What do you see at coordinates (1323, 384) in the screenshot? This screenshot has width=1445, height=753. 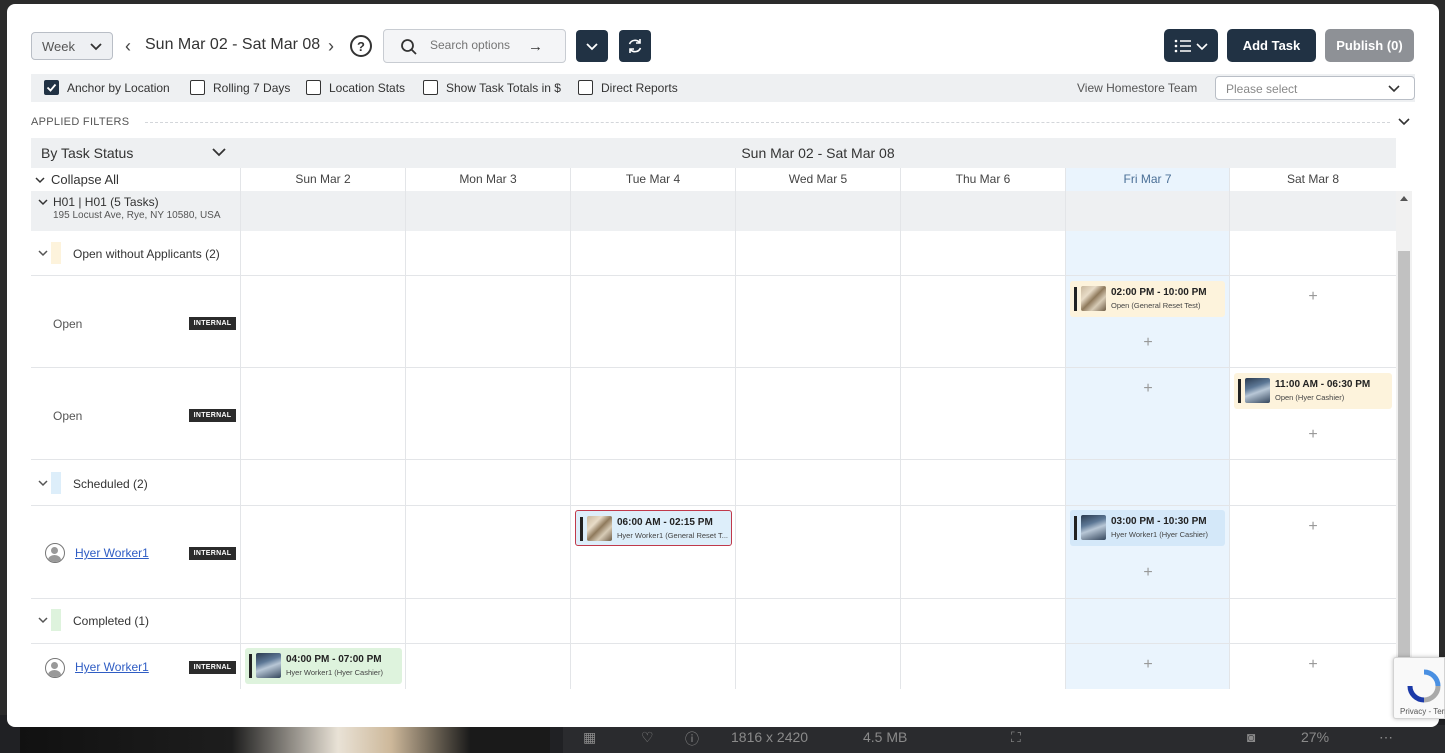 I see `task-time: 11:00 AM - 06:30 PM` at bounding box center [1323, 384].